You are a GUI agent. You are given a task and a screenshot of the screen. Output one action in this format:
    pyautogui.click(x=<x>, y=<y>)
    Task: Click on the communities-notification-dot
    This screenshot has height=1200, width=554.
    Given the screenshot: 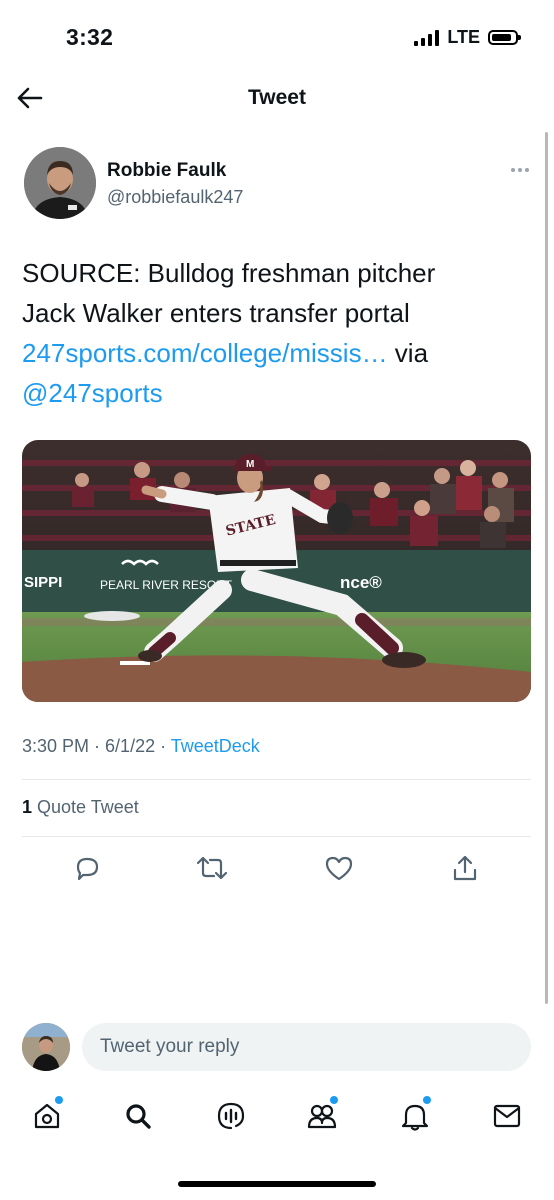 What is the action you would take?
    pyautogui.click(x=334, y=1100)
    